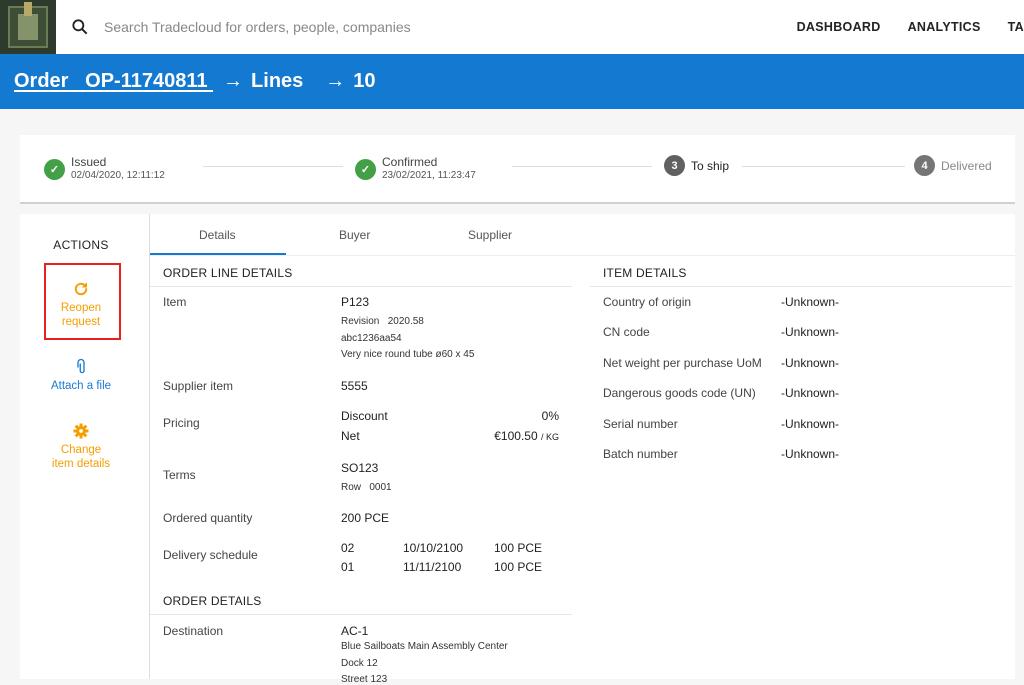  I want to click on terms-label: Terms, so click(179, 475).